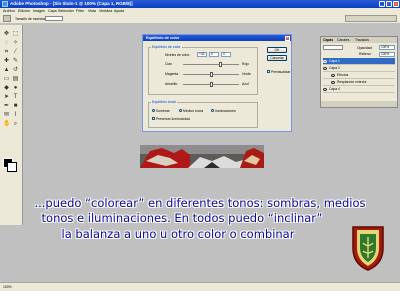 This screenshot has height=291, width=400. Describe the element at coordinates (277, 50) in the screenshot. I see `ok-button: OK` at that location.